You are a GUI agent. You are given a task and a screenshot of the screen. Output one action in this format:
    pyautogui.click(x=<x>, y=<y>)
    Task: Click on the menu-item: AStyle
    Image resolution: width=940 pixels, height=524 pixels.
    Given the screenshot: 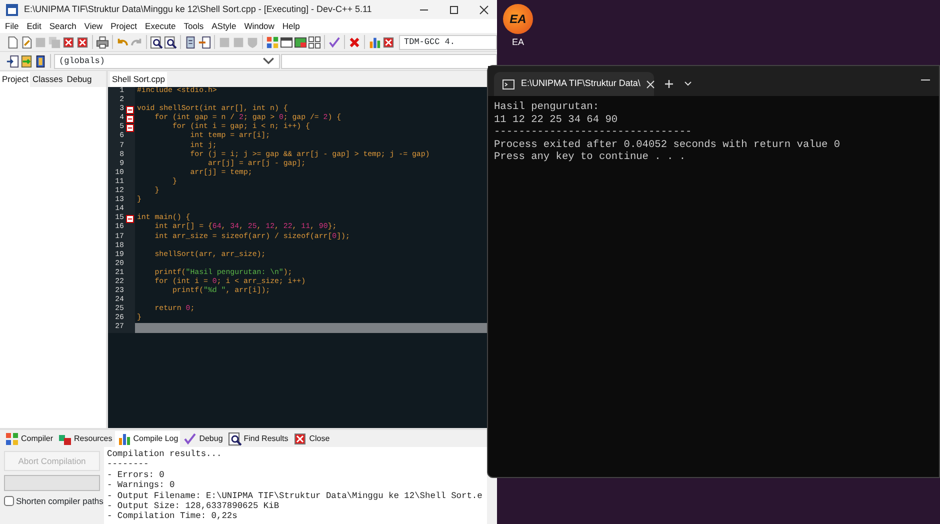 What is the action you would take?
    pyautogui.click(x=224, y=26)
    